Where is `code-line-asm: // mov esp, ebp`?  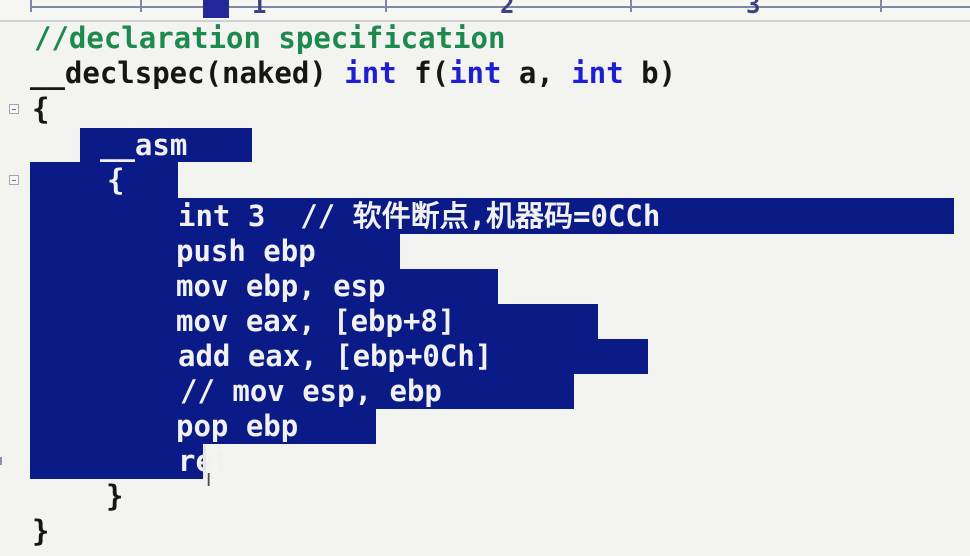
code-line-asm: // mov esp, ebp is located at coordinates (311, 391).